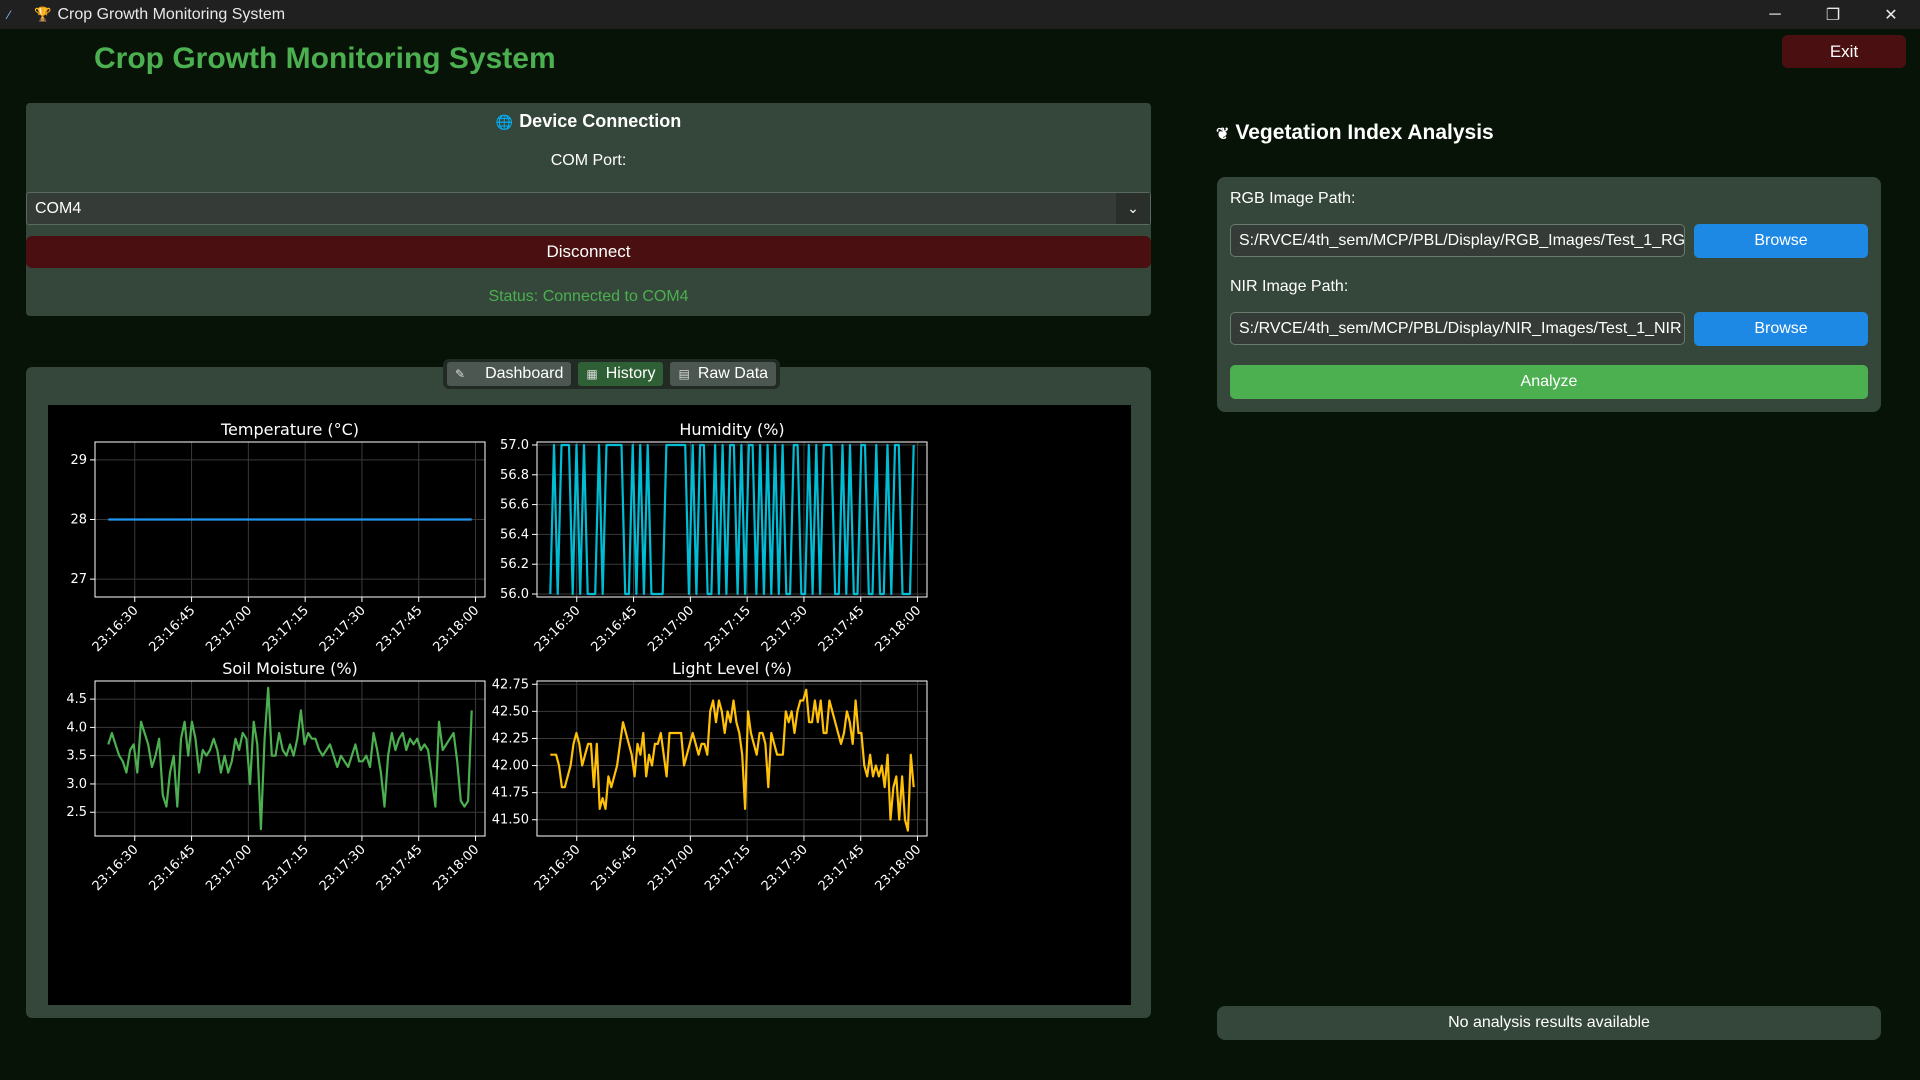 The width and height of the screenshot is (1920, 1080). I want to click on humidity-ytick-label: 56.2, so click(514, 564).